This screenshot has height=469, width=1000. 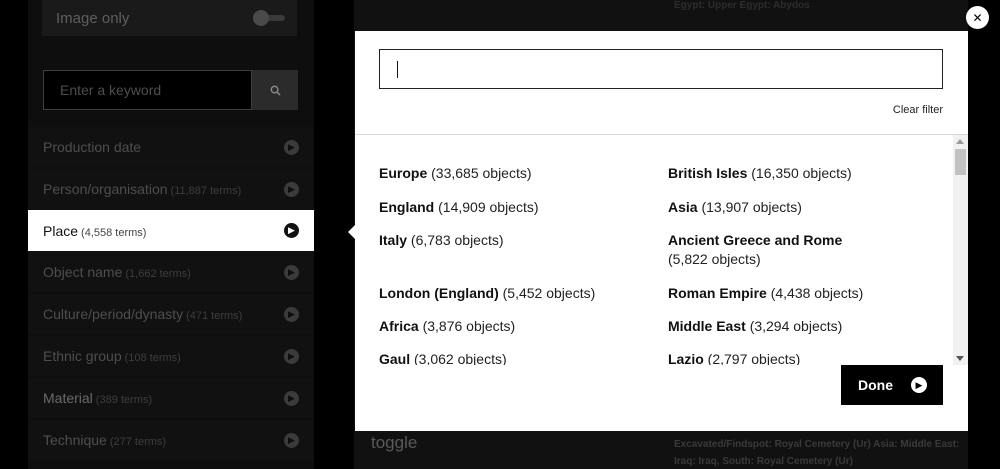 I want to click on image-only-toggle, so click(x=269, y=18).